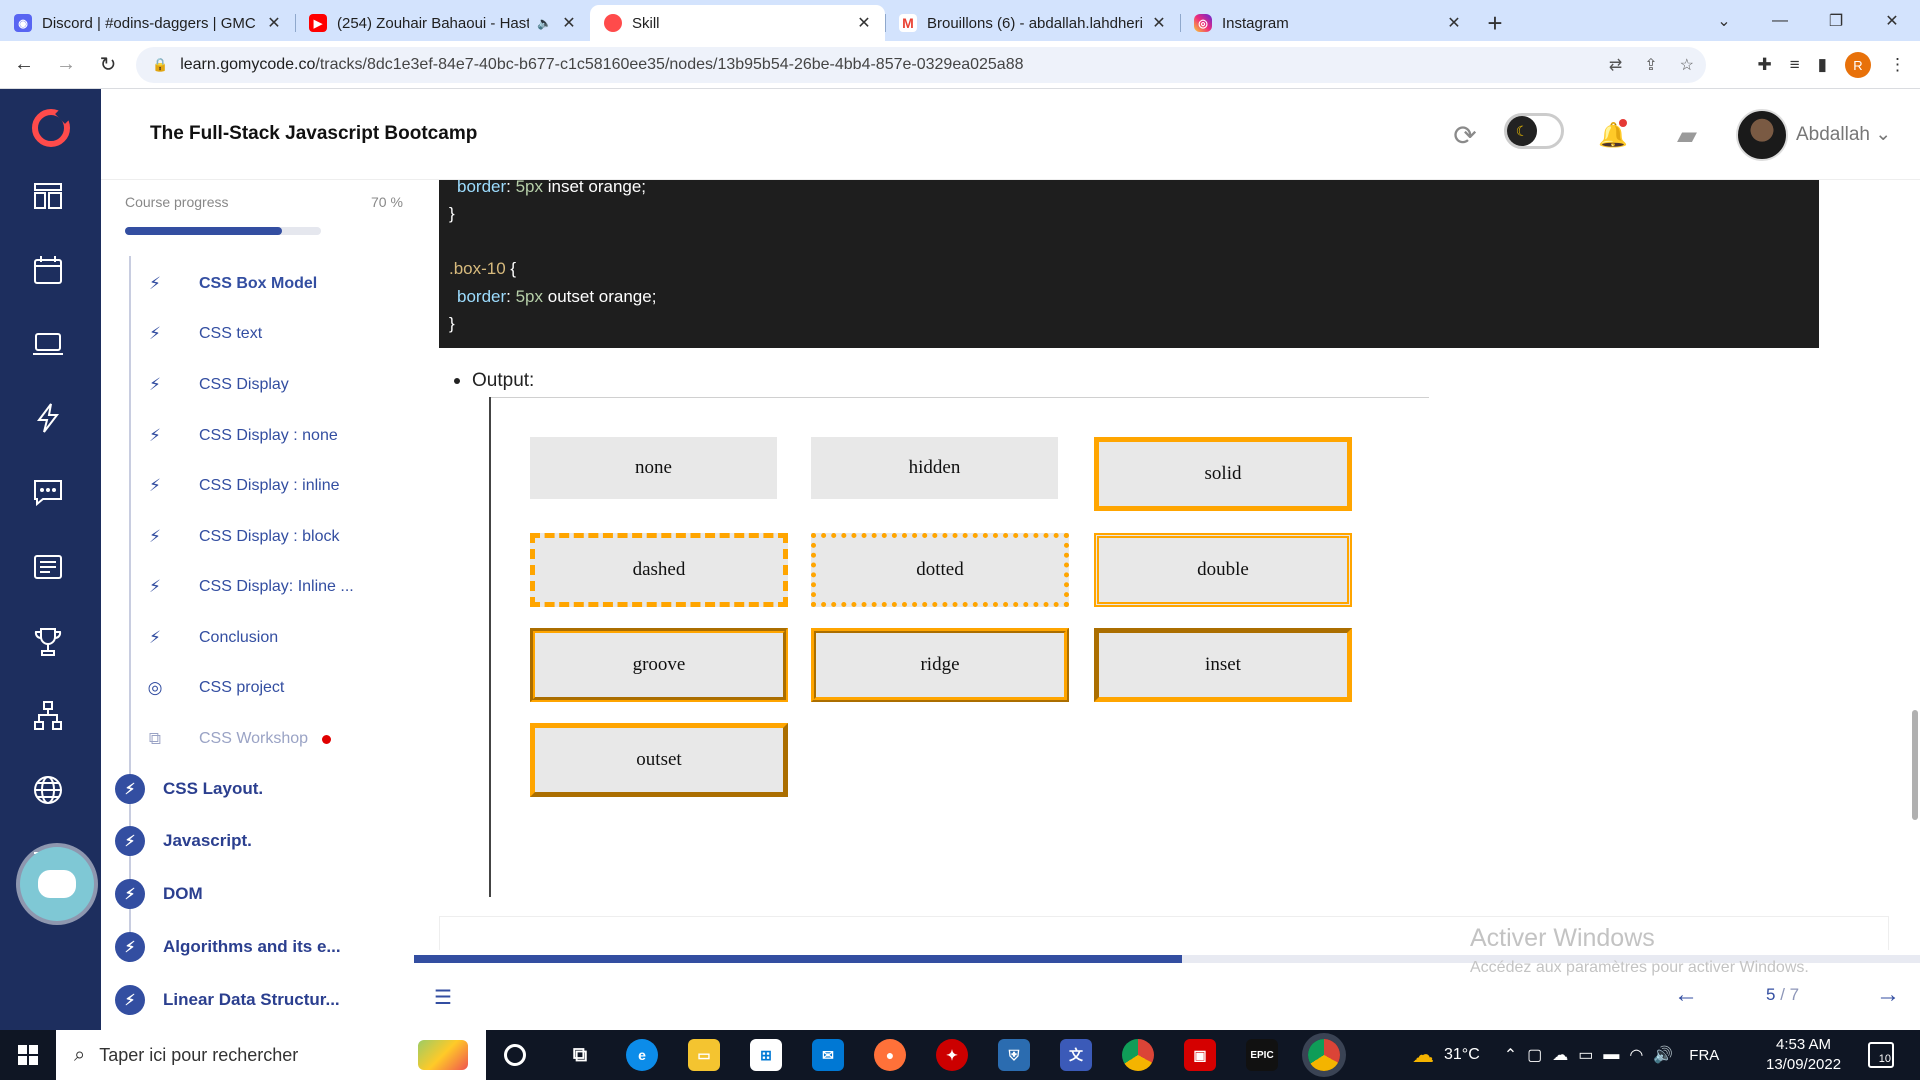 This screenshot has height=1080, width=1920. Describe the element at coordinates (1262, 1055) in the screenshot. I see `epic-games-icon: EPIC` at that location.